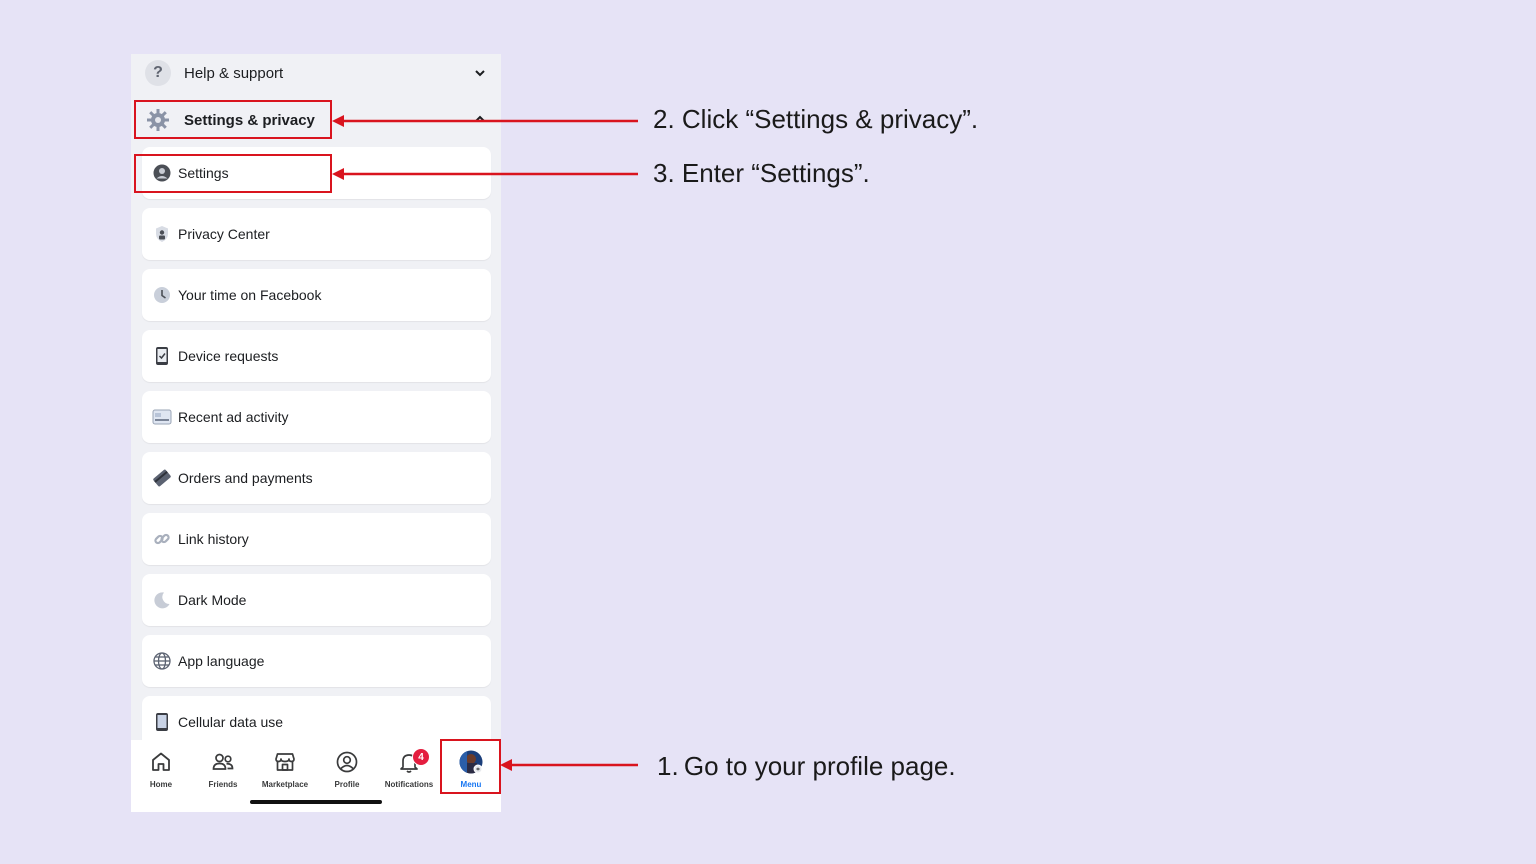 This screenshot has width=1536, height=864. What do you see at coordinates (806, 766) in the screenshot?
I see `annotation-step1: 1. Go to your profile page.` at bounding box center [806, 766].